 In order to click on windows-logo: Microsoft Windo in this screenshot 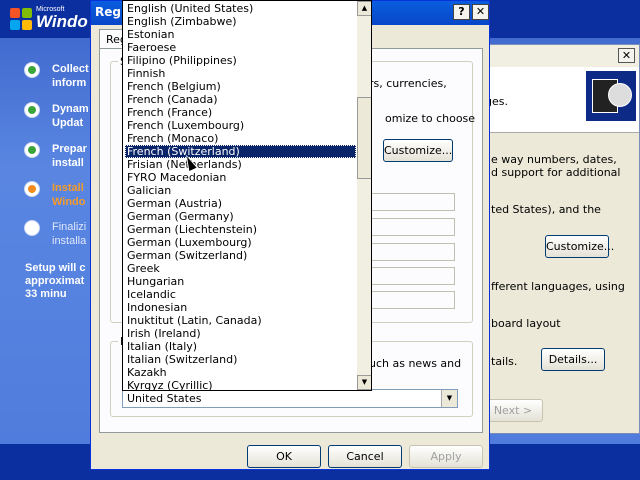, I will do `click(55, 19)`.